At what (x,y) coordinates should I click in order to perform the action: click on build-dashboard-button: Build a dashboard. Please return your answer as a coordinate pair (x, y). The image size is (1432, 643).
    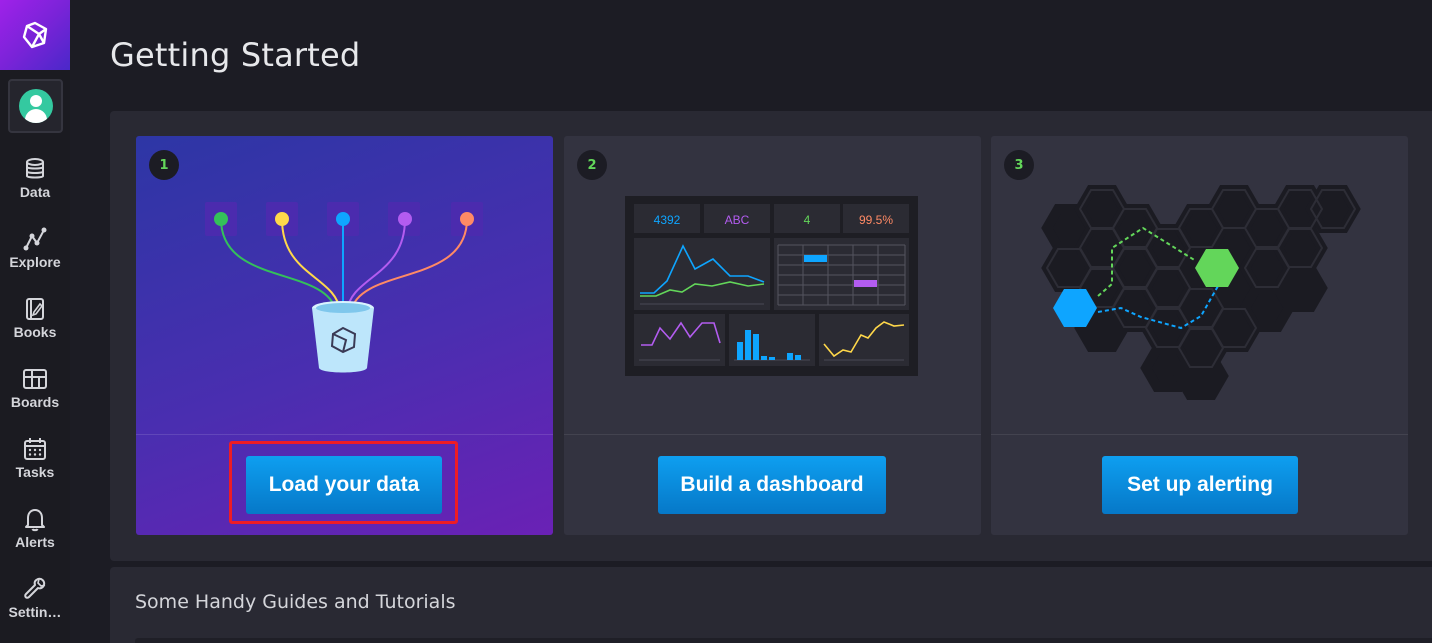
    Looking at the image, I should click on (772, 485).